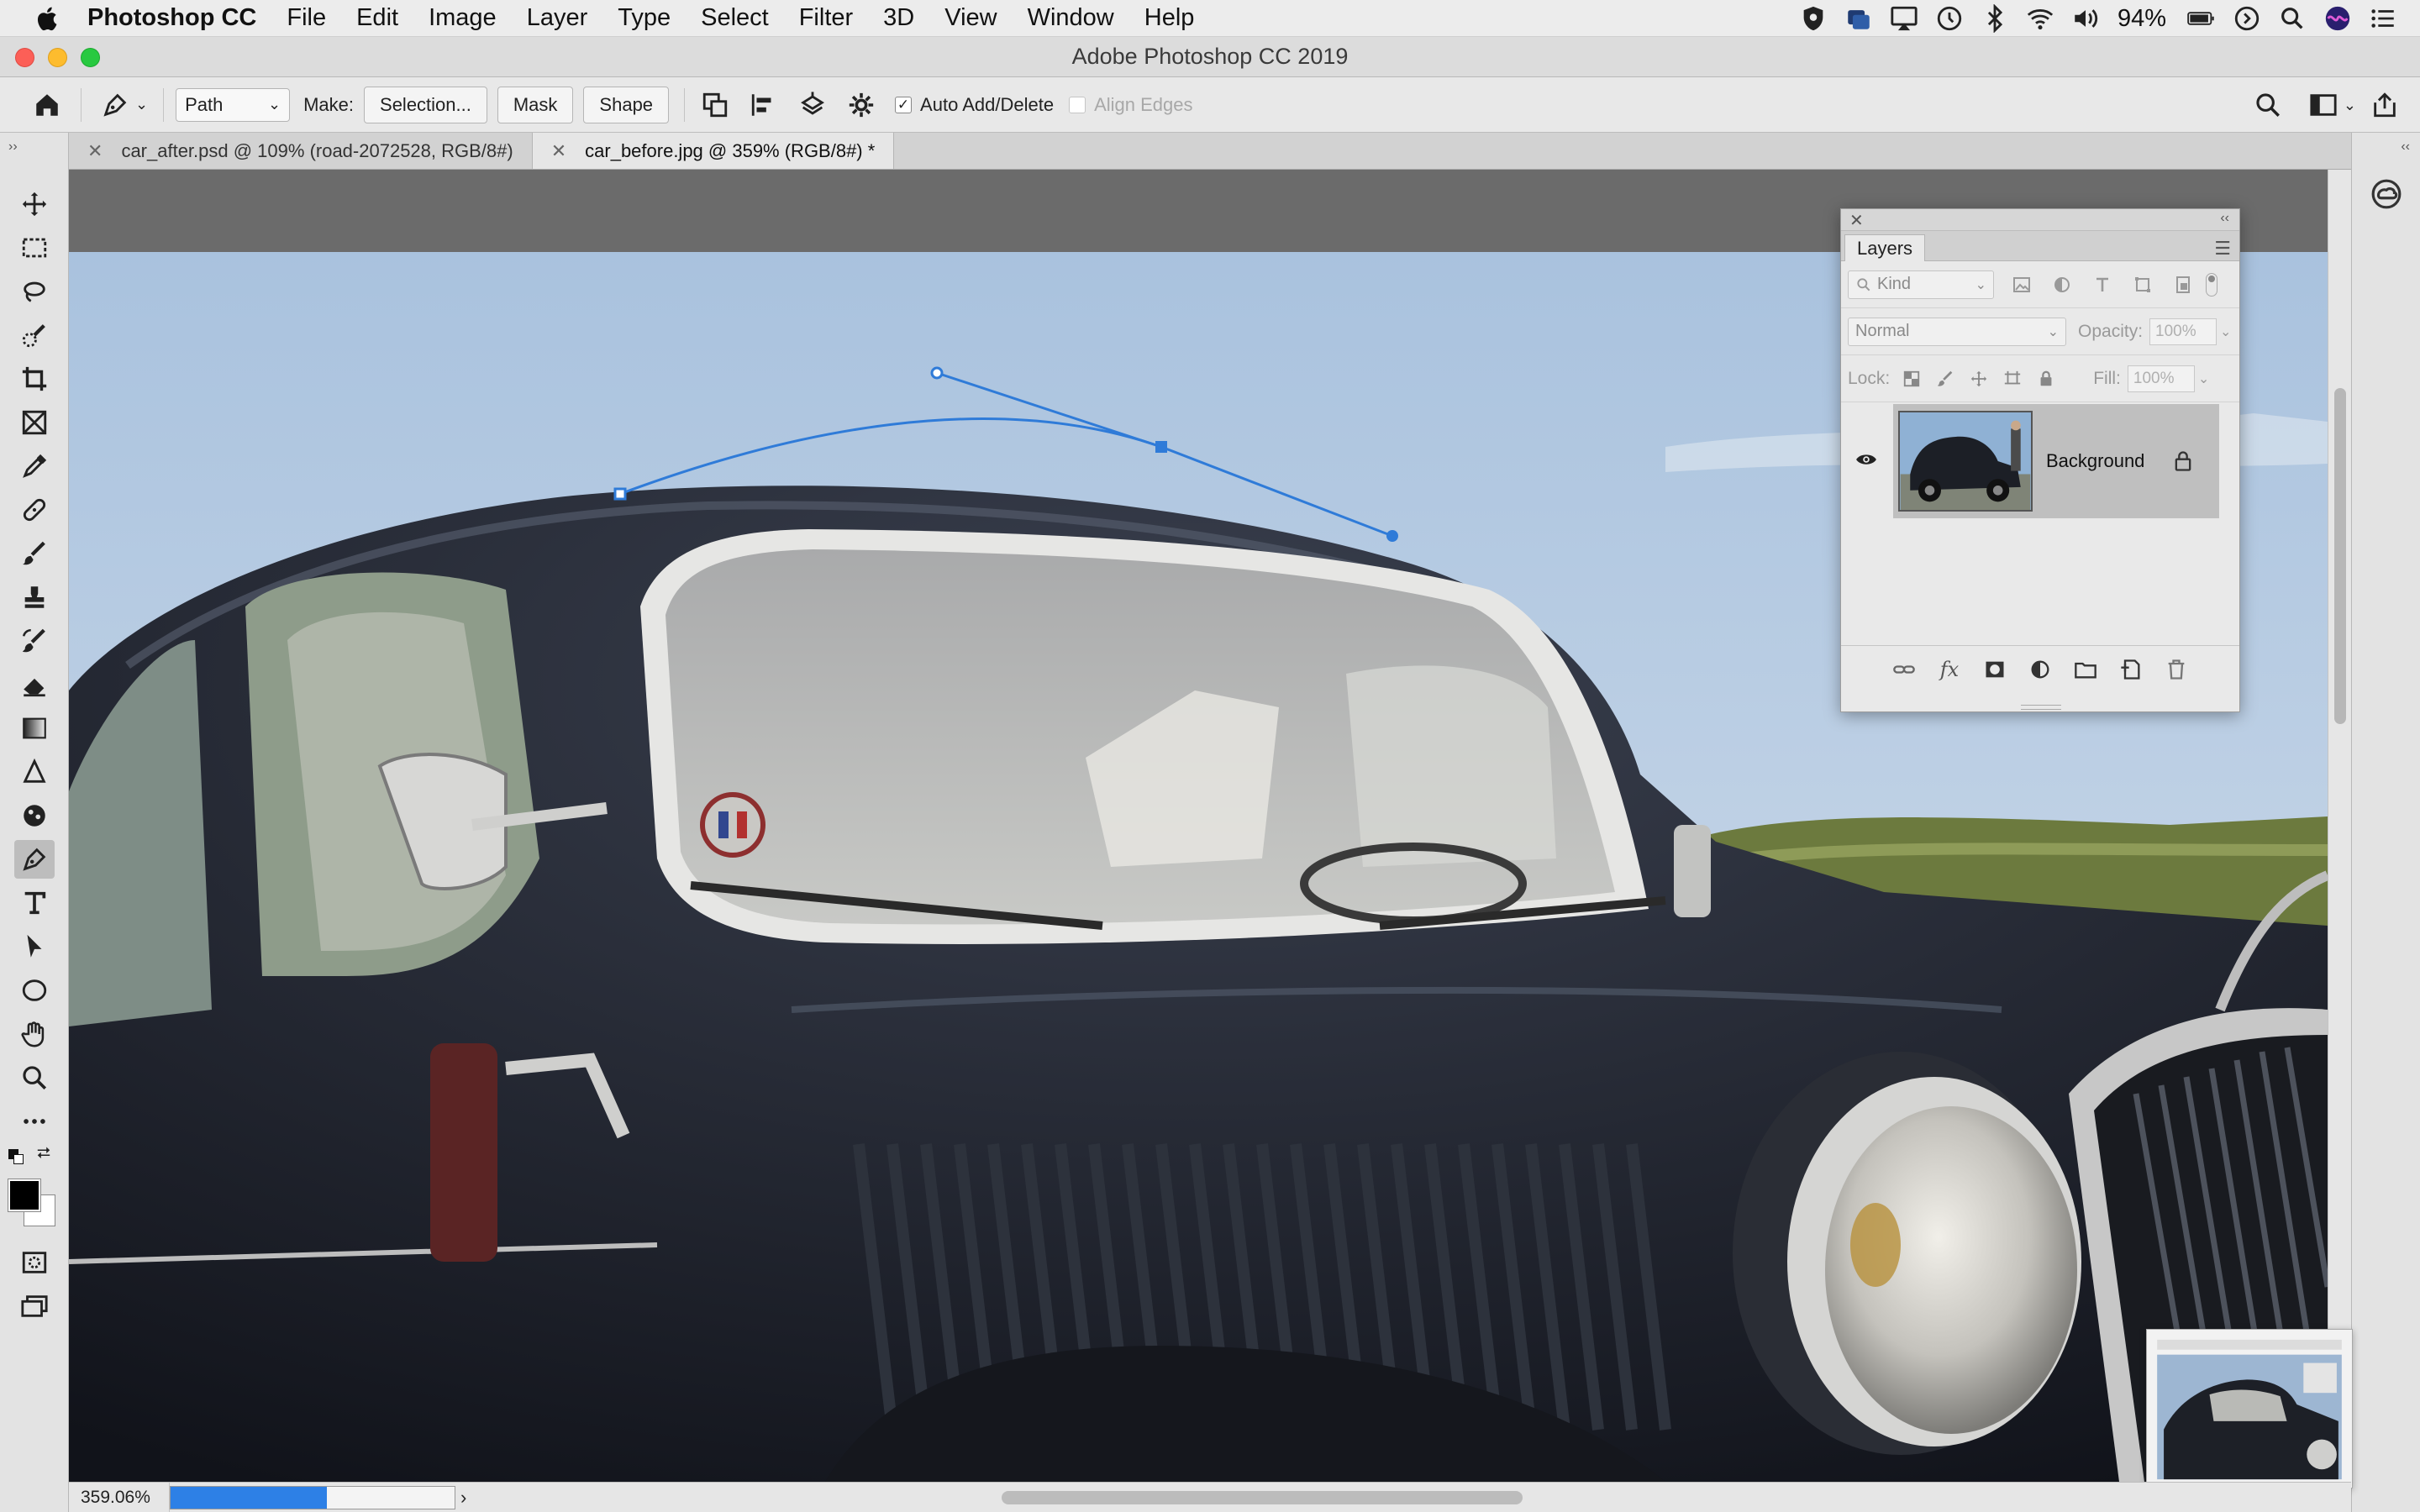 The image size is (2420, 1512). What do you see at coordinates (2102, 284) in the screenshot?
I see `filter-type-icon` at bounding box center [2102, 284].